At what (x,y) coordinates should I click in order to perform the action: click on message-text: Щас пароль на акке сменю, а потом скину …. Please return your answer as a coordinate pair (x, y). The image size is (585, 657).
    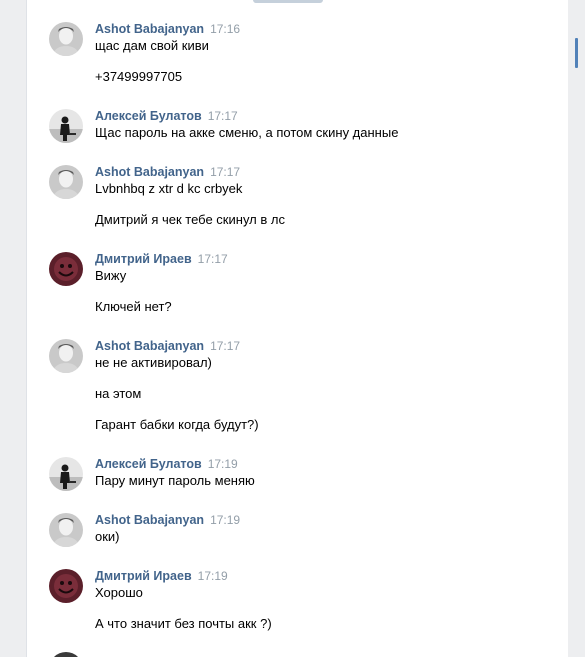
    Looking at the image, I should click on (247, 132).